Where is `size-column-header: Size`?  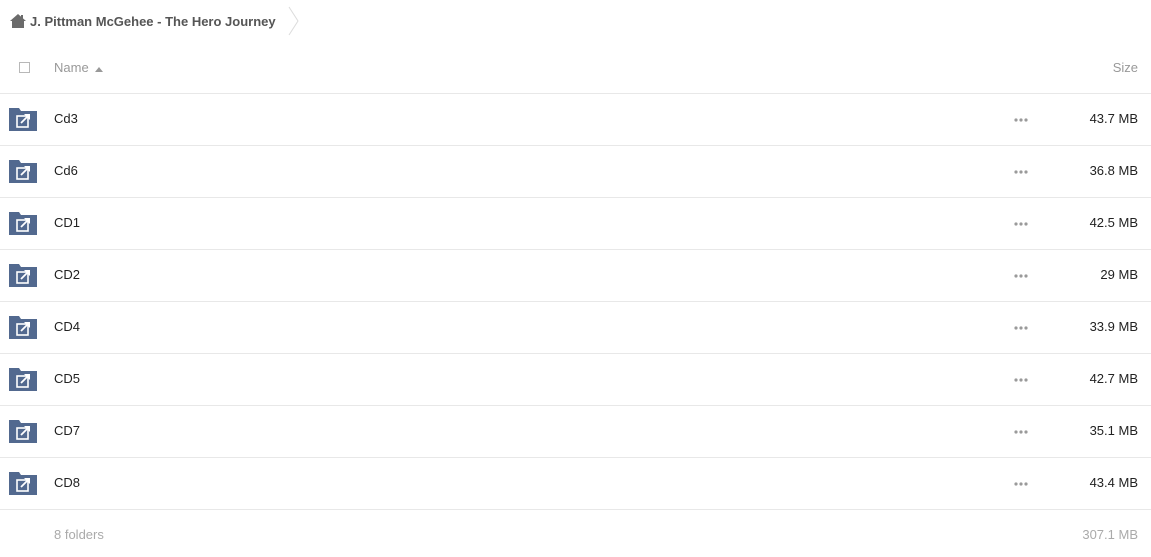 size-column-header: Size is located at coordinates (1125, 67).